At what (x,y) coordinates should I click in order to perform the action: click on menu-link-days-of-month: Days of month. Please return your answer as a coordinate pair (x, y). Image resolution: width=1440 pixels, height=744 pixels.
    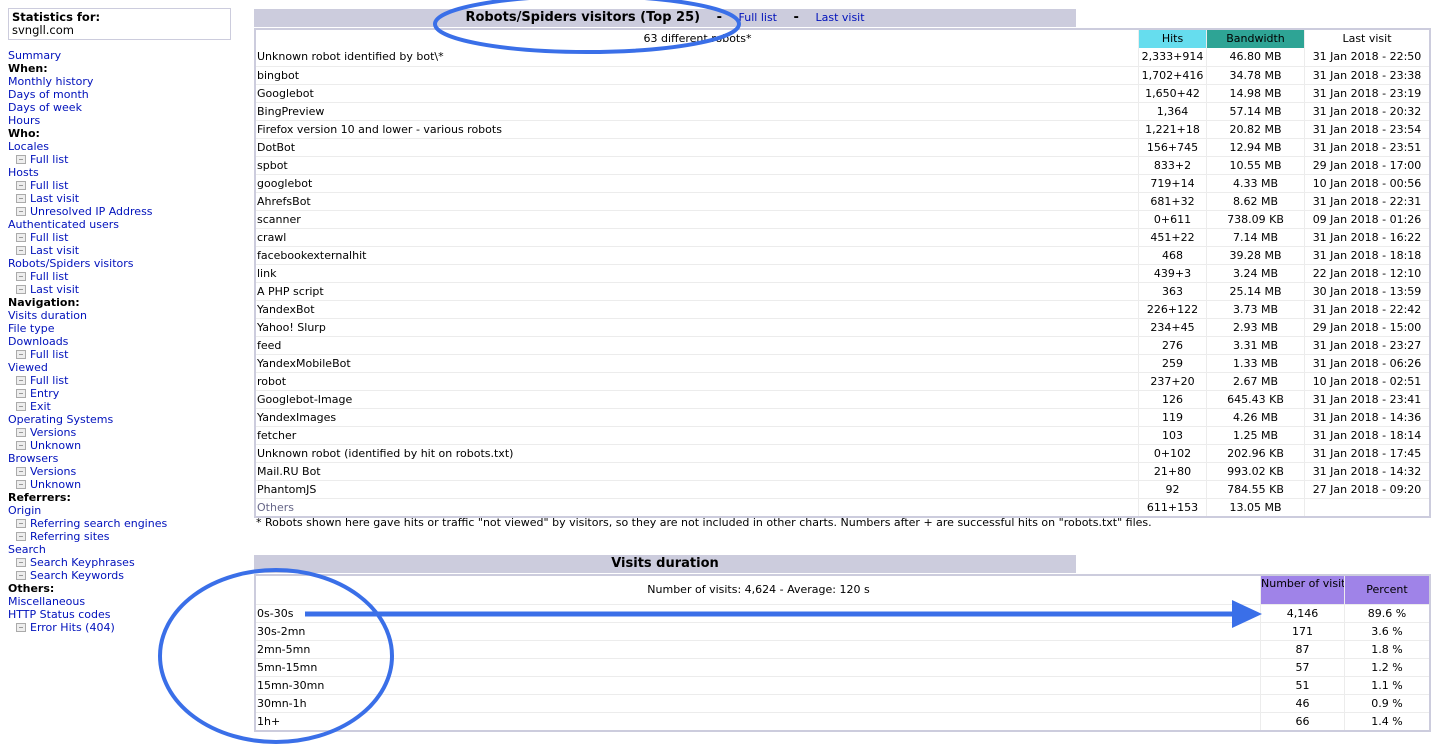
    Looking at the image, I should click on (123, 94).